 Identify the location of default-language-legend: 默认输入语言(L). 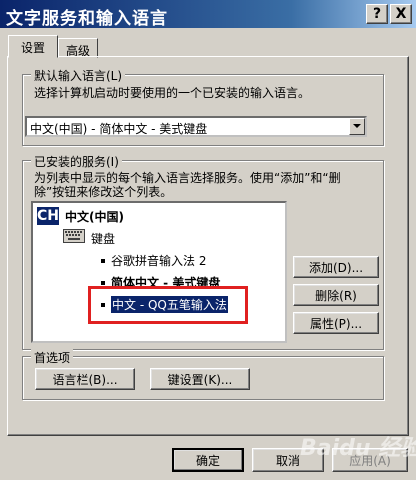
(78, 75).